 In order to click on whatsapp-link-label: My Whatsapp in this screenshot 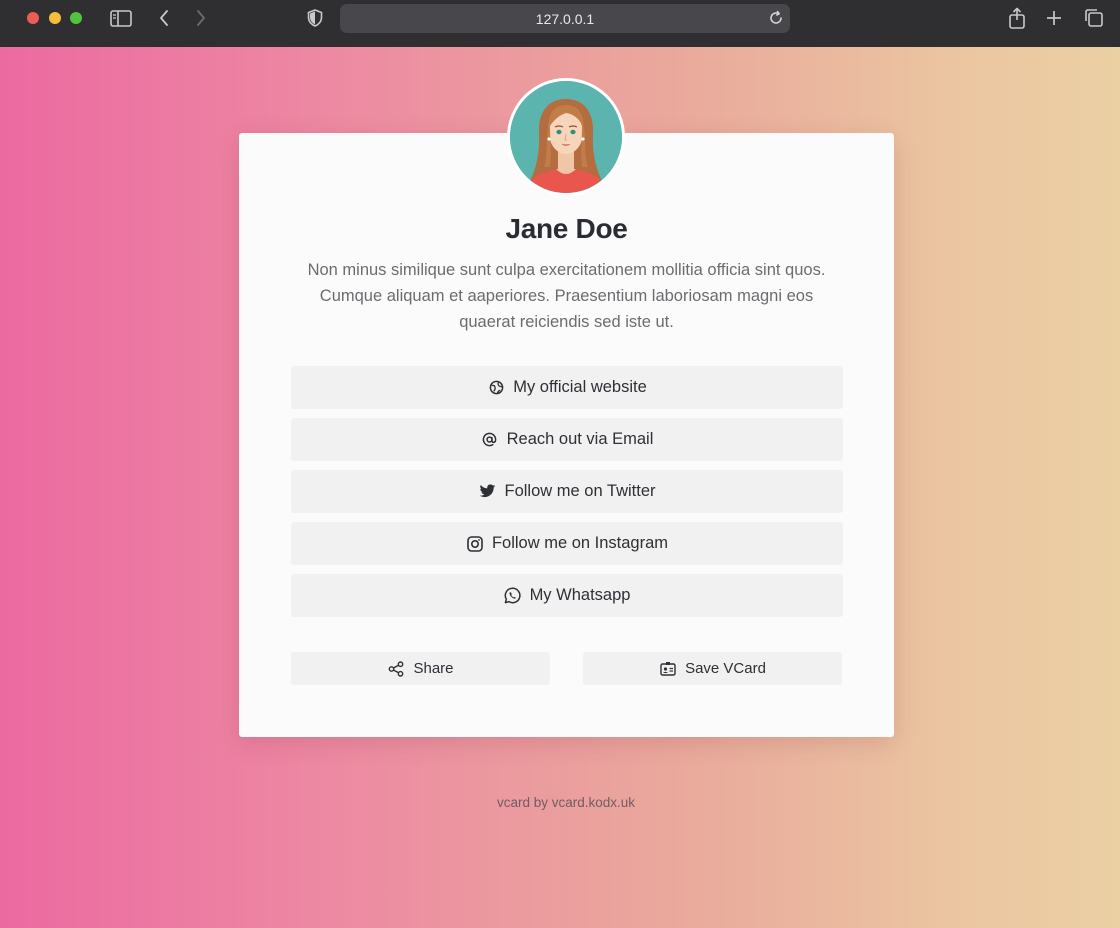, I will do `click(580, 595)`.